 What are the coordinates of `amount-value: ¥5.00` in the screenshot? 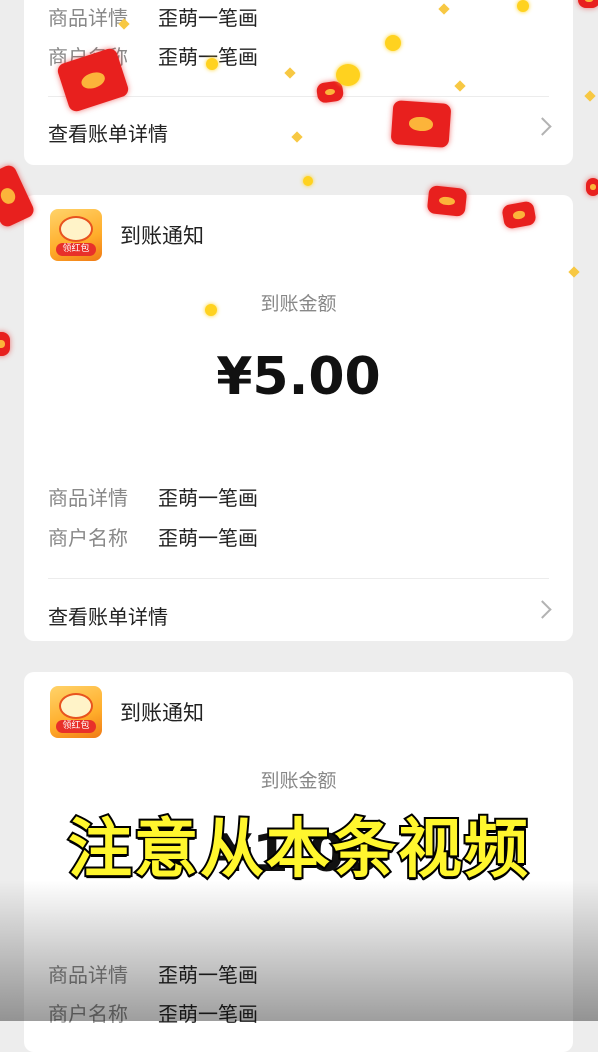 It's located at (298, 377).